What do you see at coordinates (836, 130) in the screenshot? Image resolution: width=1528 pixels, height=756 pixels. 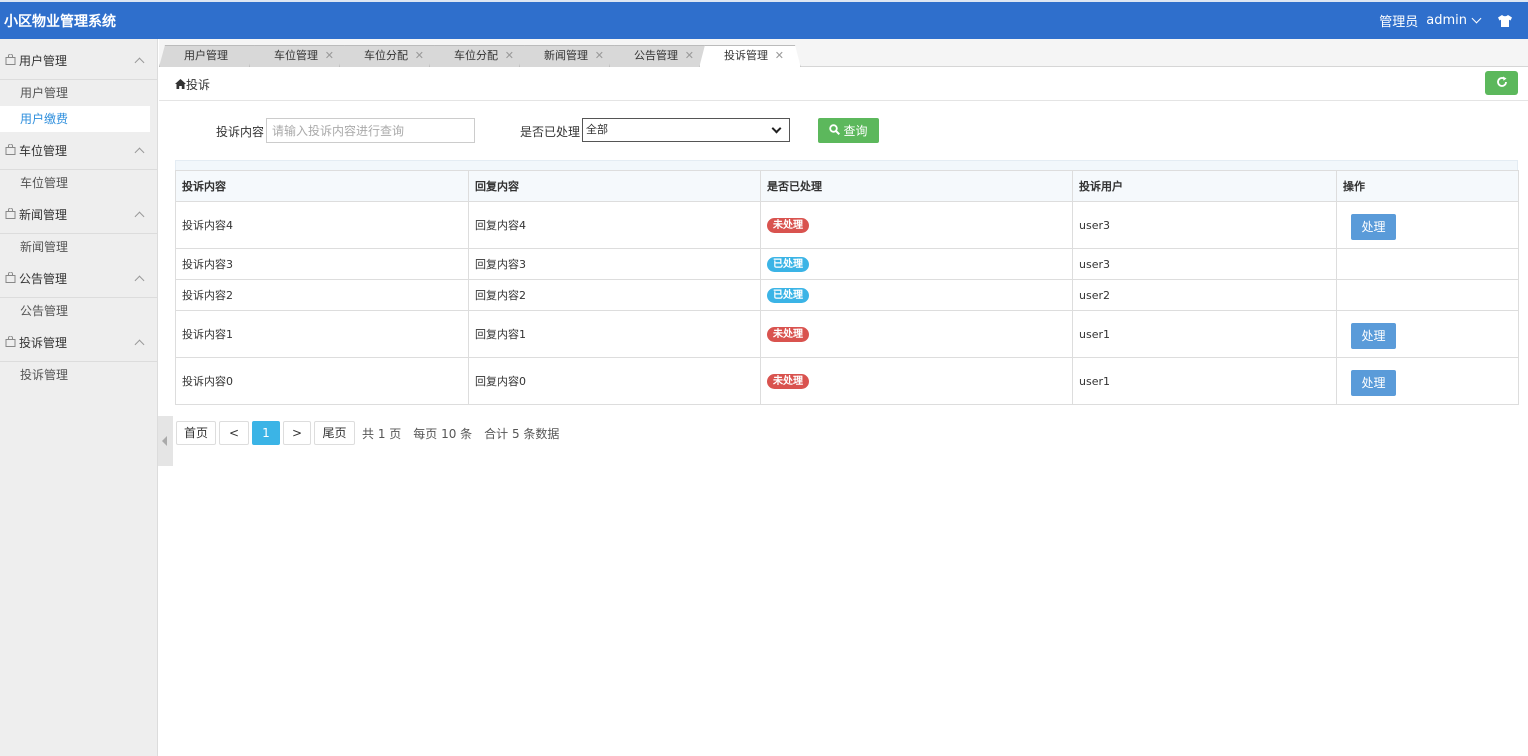 I see `search-icon` at bounding box center [836, 130].